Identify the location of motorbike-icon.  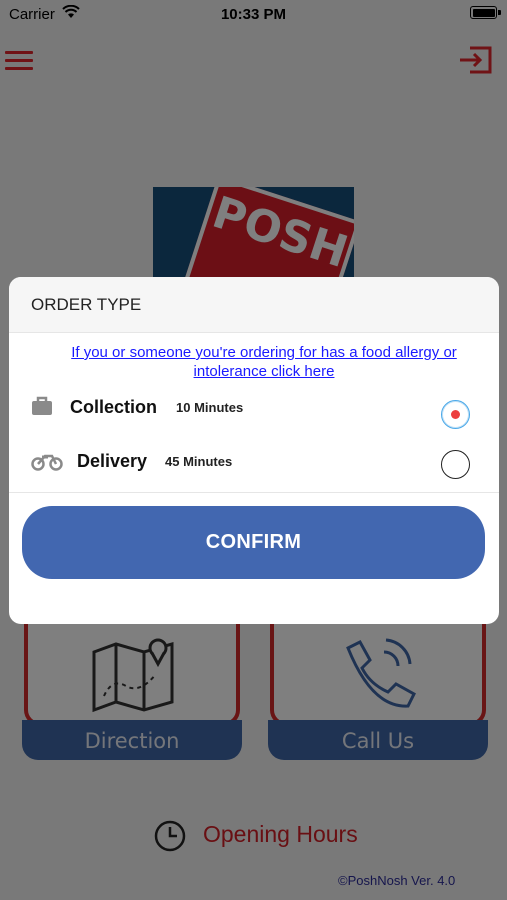
(47, 463).